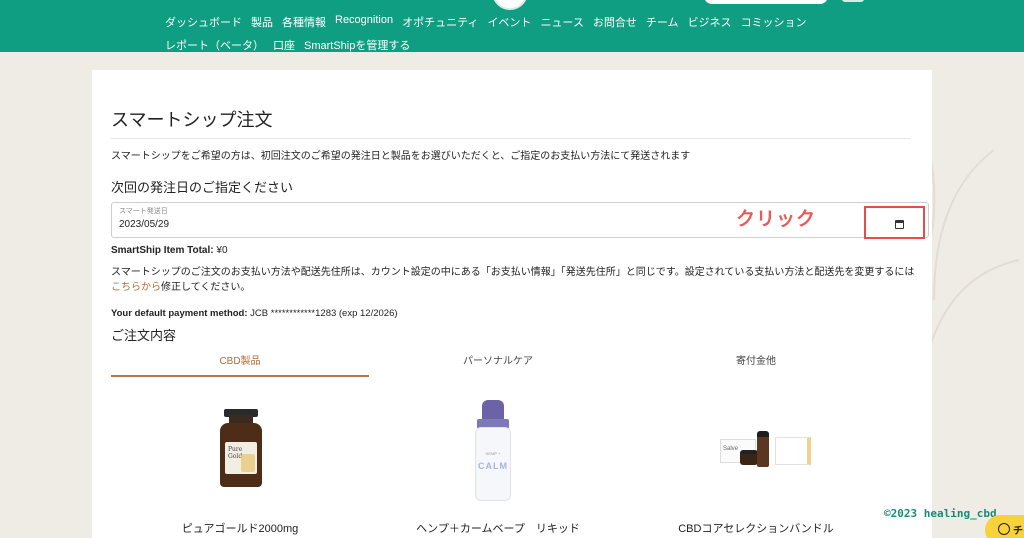  I want to click on nav-item-contact: お問合せ, so click(615, 22).